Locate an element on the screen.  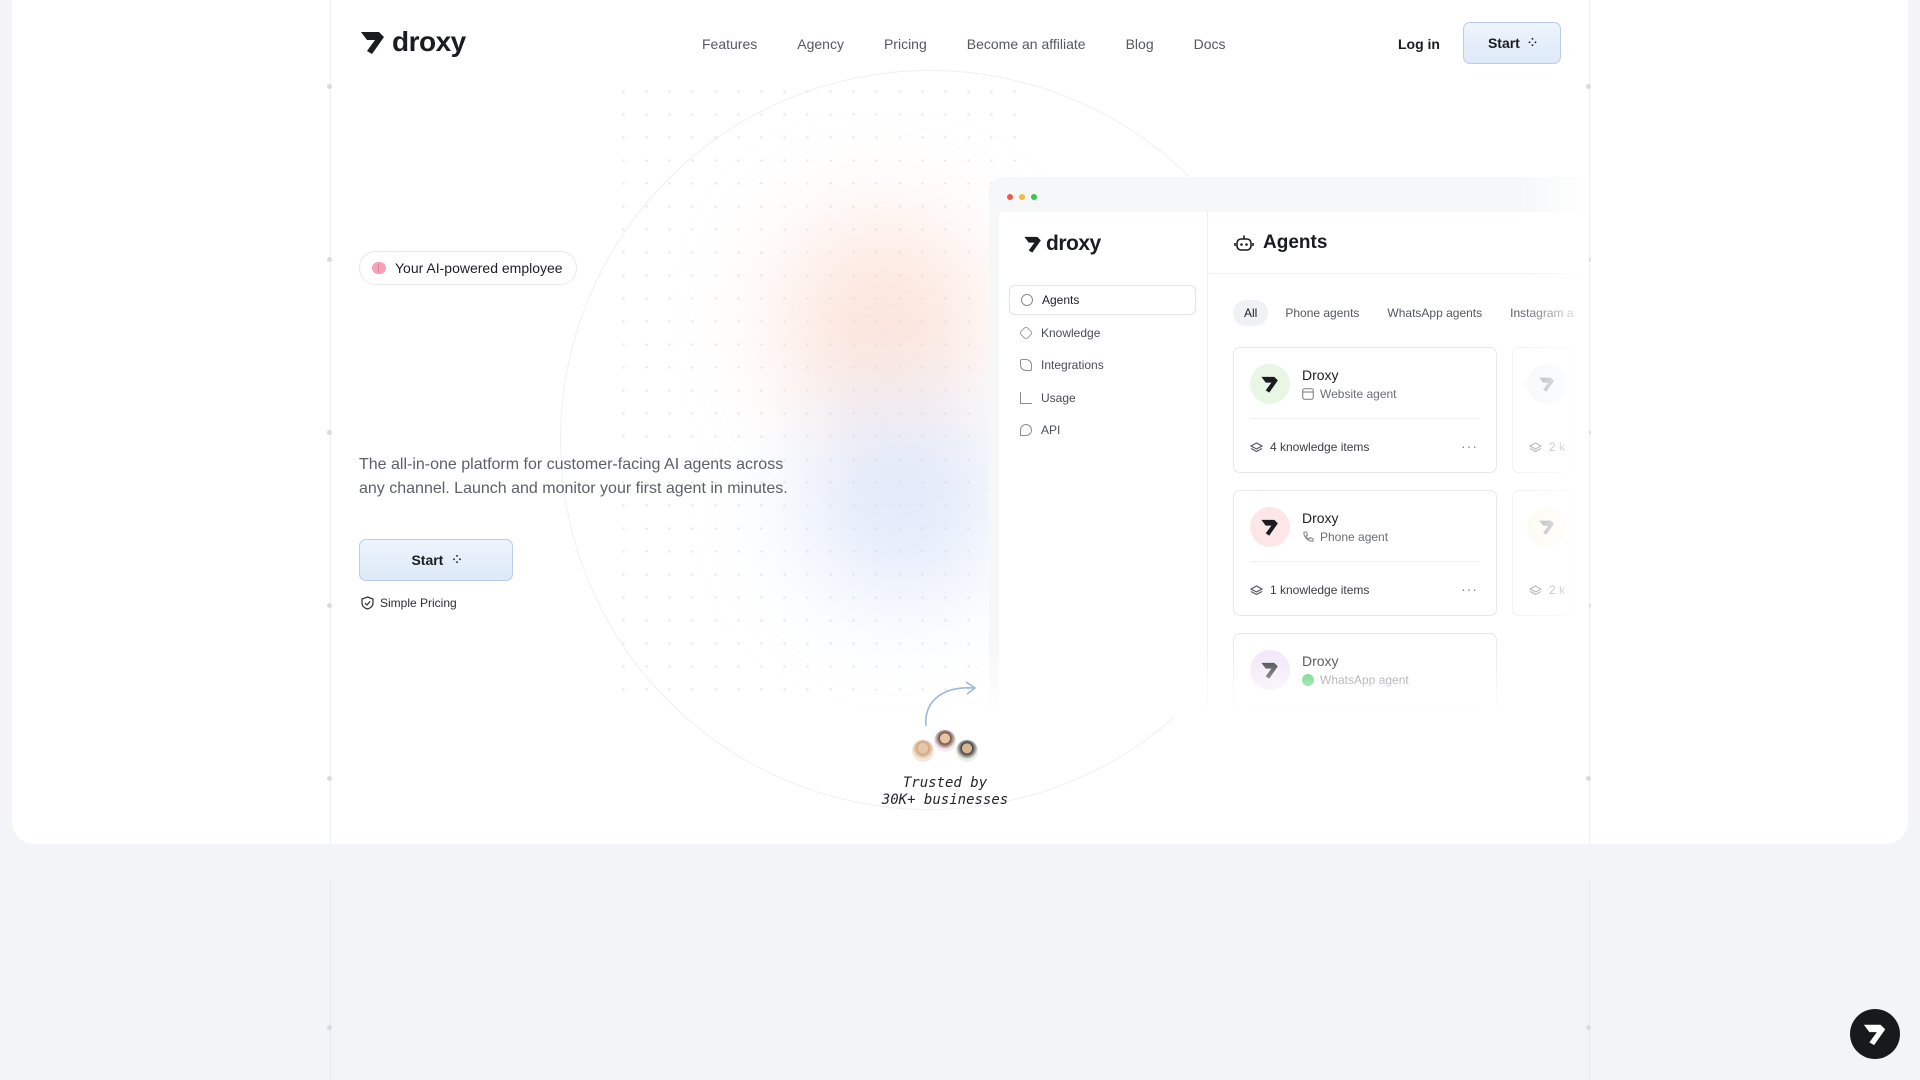
nav-docs: Docs is located at coordinates (1210, 44).